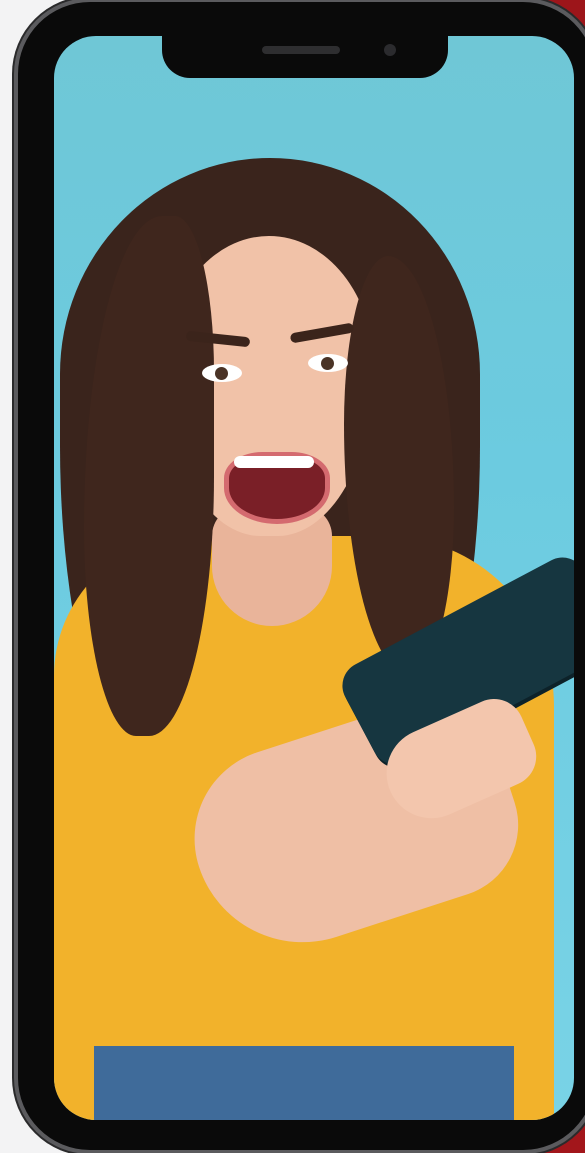  Describe the element at coordinates (222, 373) in the screenshot. I see `left-eye` at that location.